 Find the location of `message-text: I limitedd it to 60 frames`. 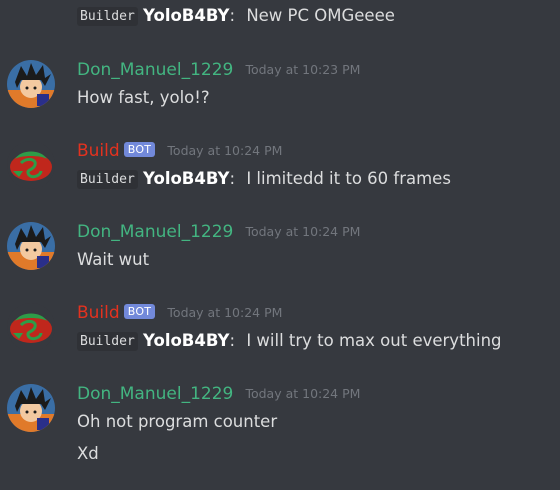

message-text: I limitedd it to 60 frames is located at coordinates (348, 178).